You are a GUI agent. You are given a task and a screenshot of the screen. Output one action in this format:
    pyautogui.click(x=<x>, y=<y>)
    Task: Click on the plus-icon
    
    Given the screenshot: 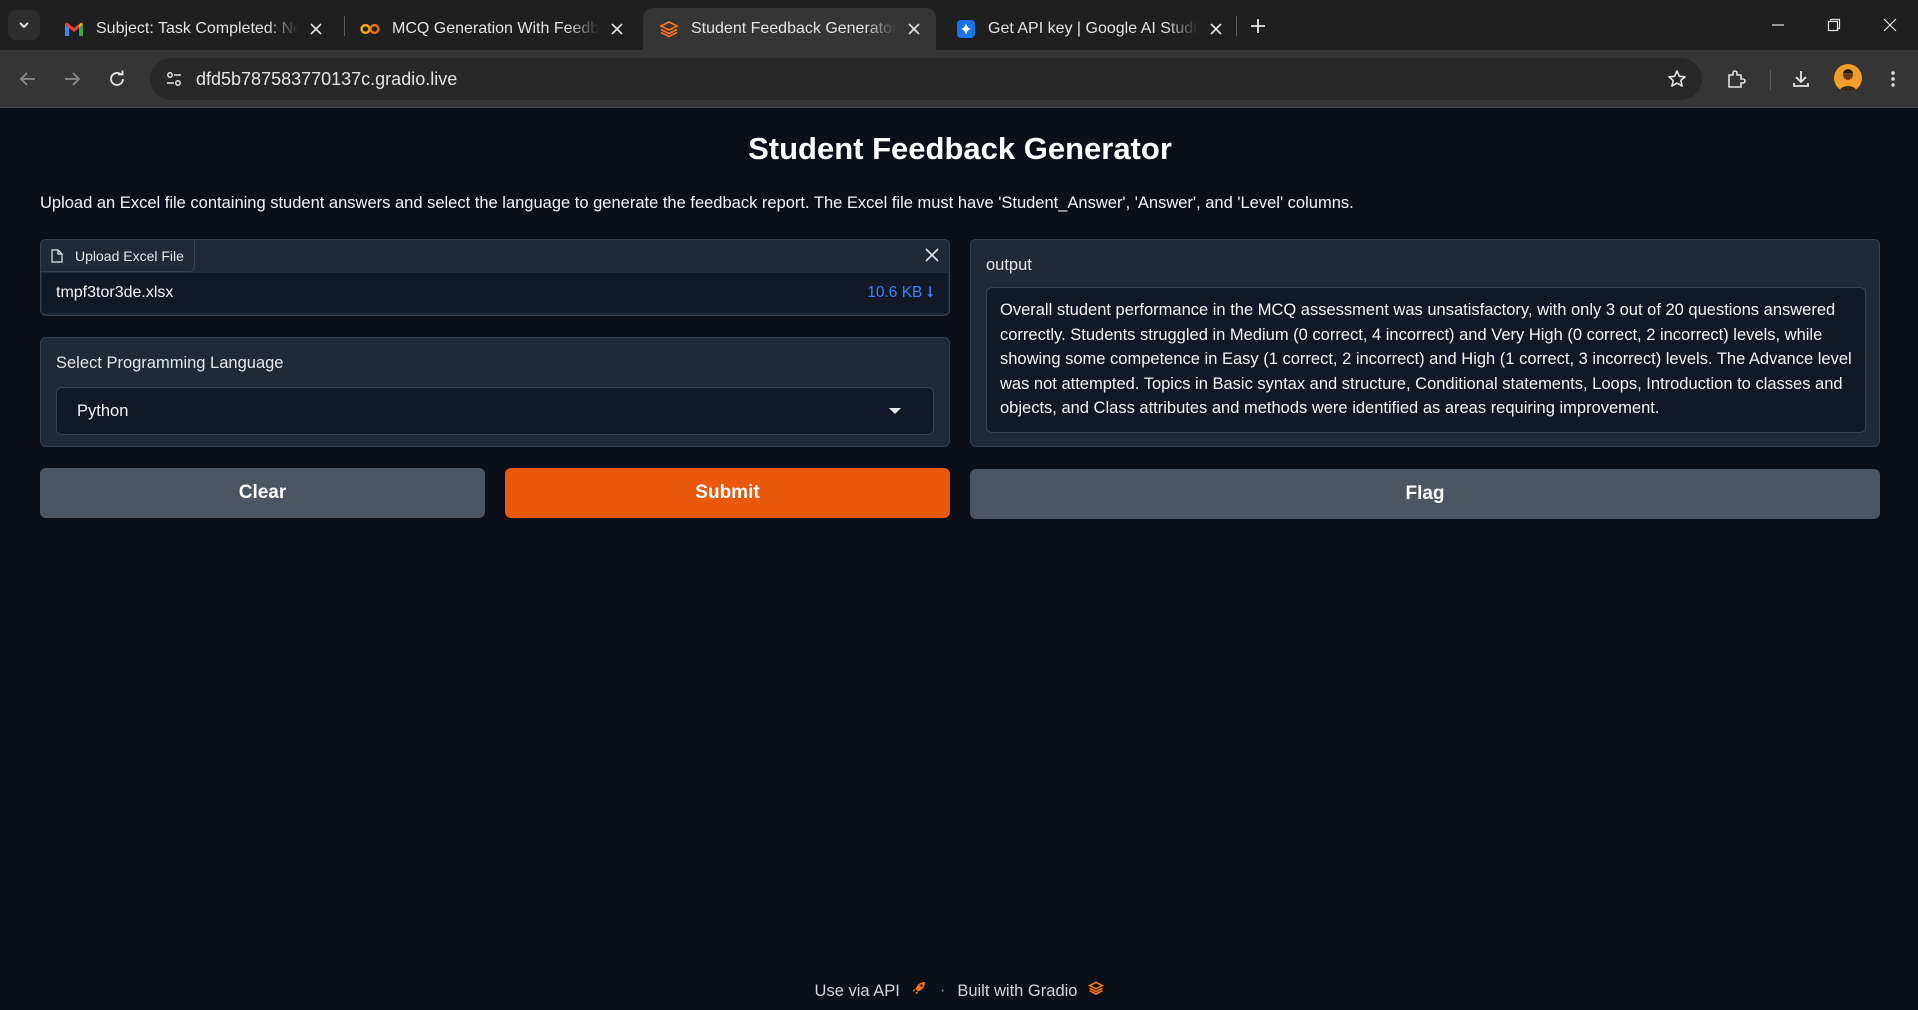 What is the action you would take?
    pyautogui.click(x=1258, y=26)
    